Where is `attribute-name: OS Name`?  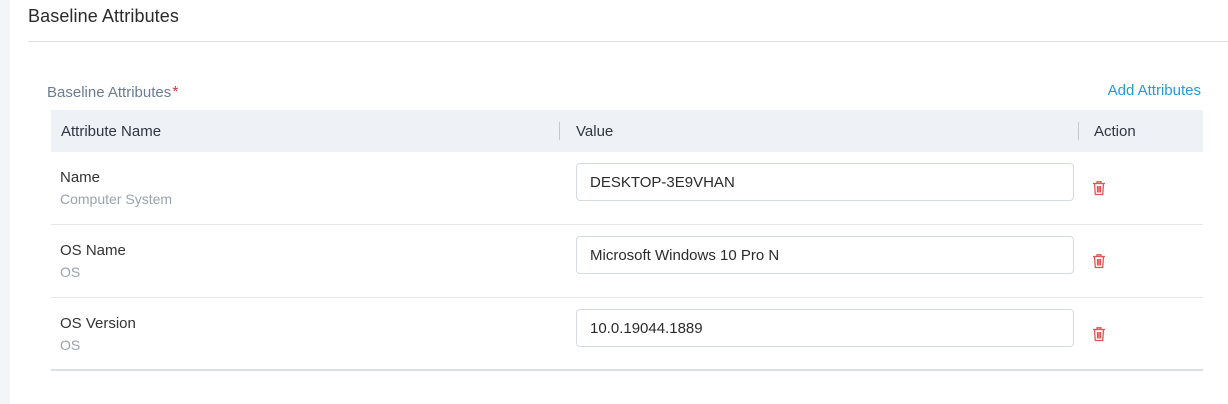 attribute-name: OS Name is located at coordinates (93, 250).